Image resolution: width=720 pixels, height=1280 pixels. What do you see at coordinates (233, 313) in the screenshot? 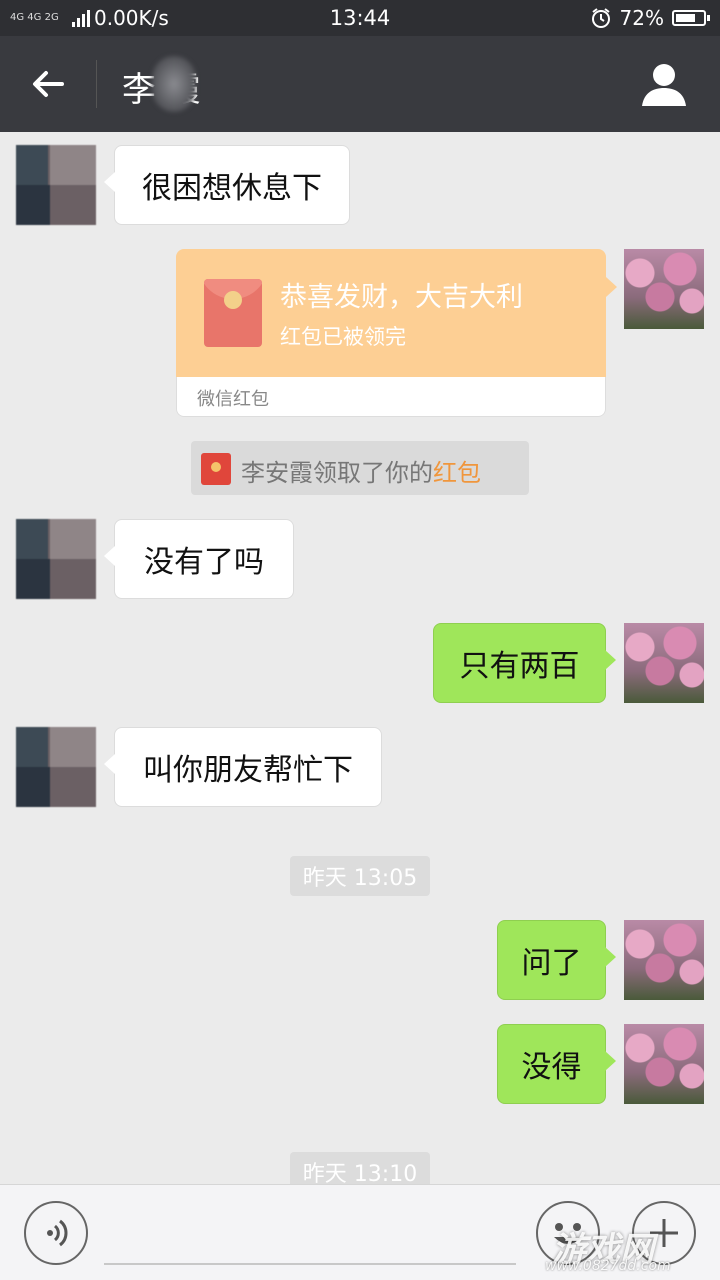
I see `red-envelope-icon` at bounding box center [233, 313].